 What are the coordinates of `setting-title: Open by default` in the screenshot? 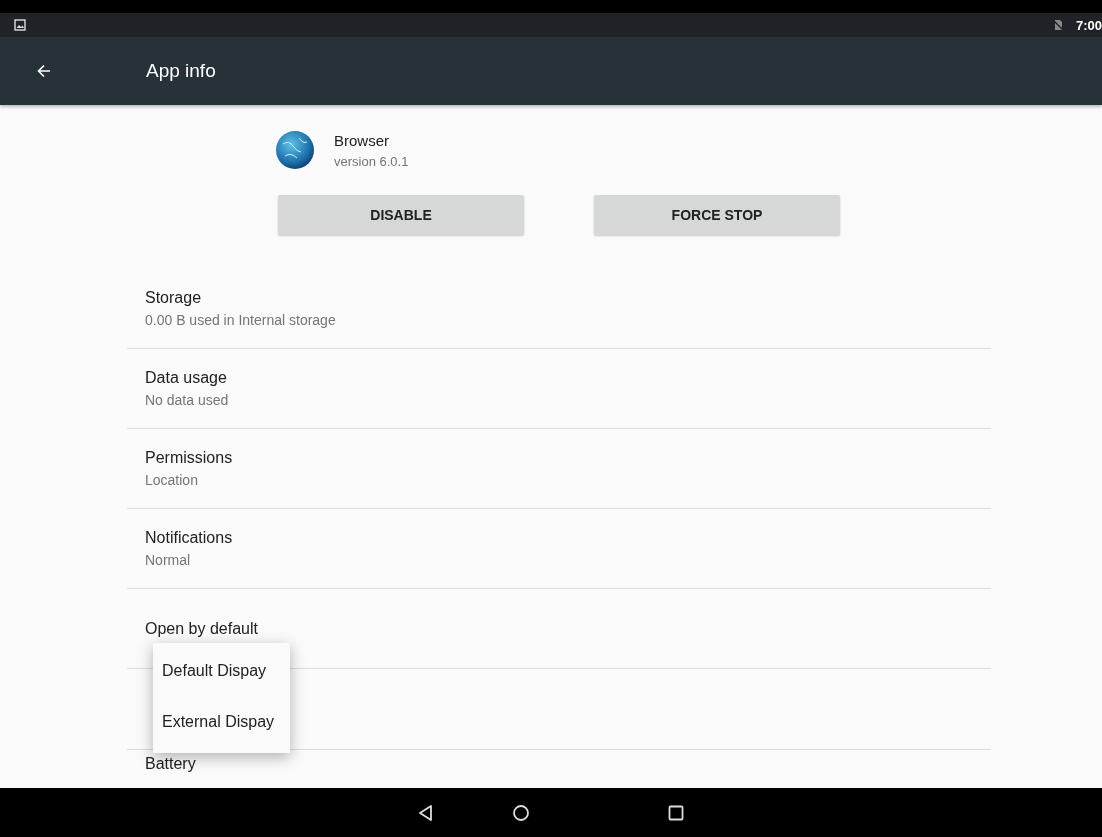 It's located at (568, 628).